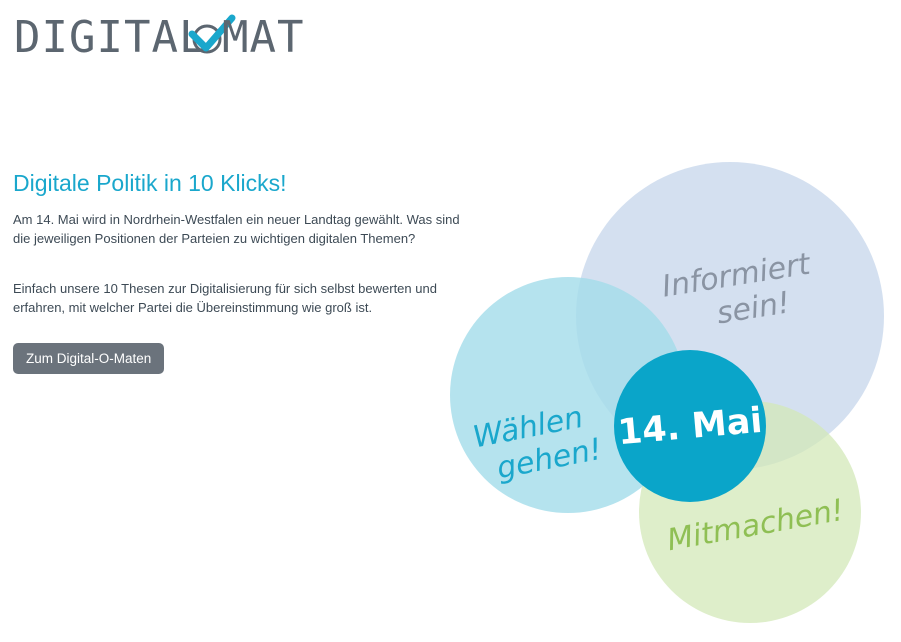  I want to click on logo: DIGITAL MAT, so click(164, 35).